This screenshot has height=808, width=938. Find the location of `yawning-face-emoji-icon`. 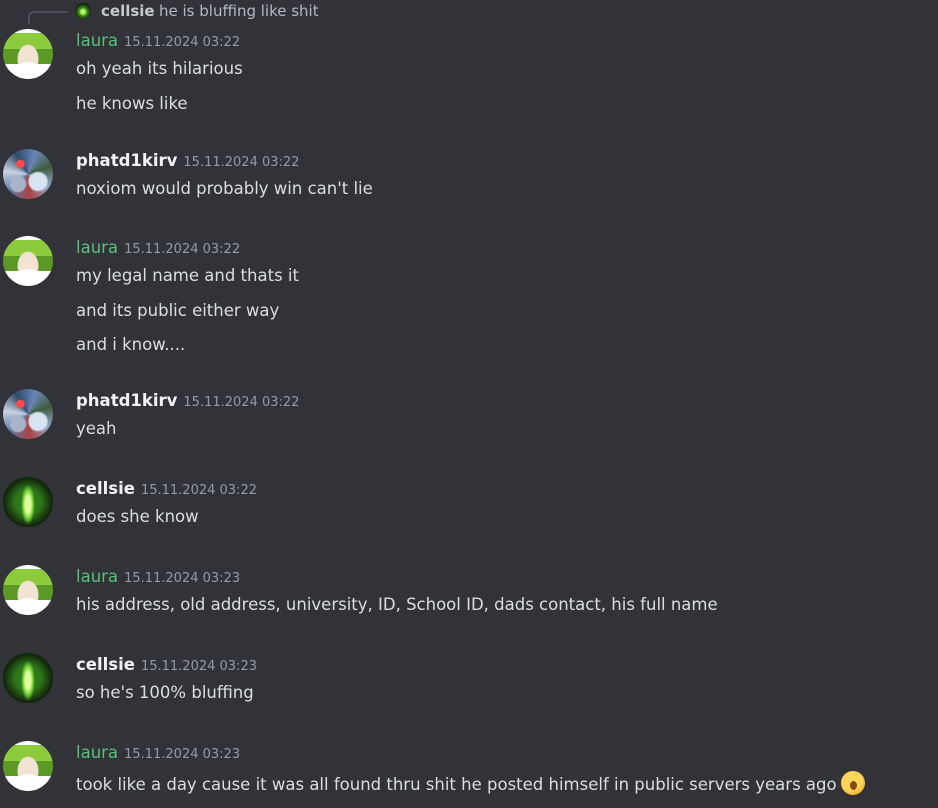

yawning-face-emoji-icon is located at coordinates (852, 783).